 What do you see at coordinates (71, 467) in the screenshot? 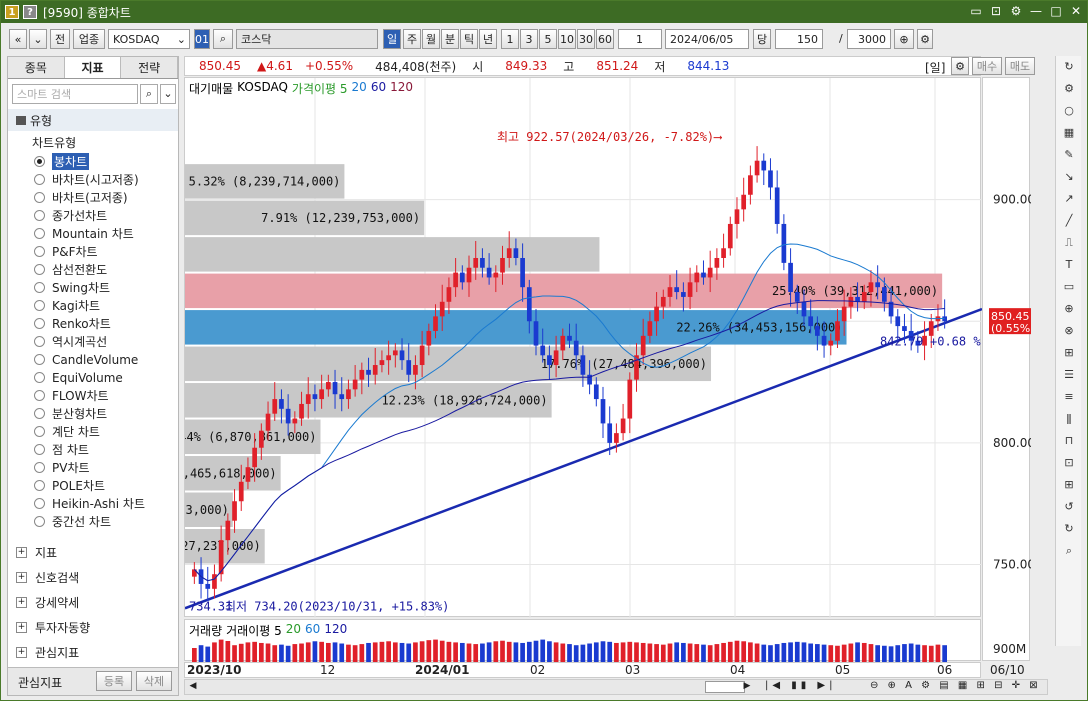
I see `chart-type-item: PV차트` at bounding box center [71, 467].